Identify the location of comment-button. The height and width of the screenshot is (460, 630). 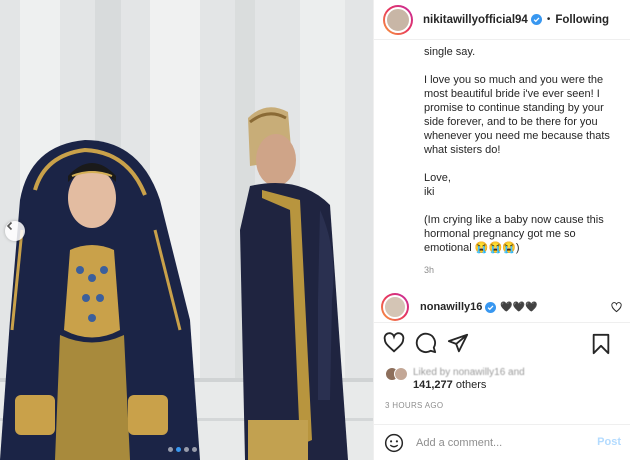
(426, 343).